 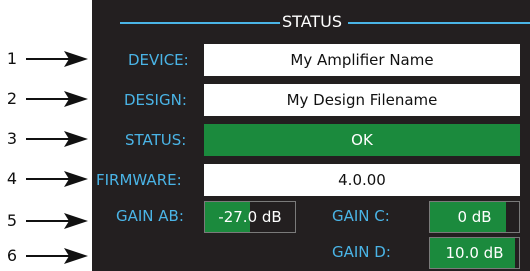 I want to click on gain-d-value: 10.0 dB, so click(x=474, y=253).